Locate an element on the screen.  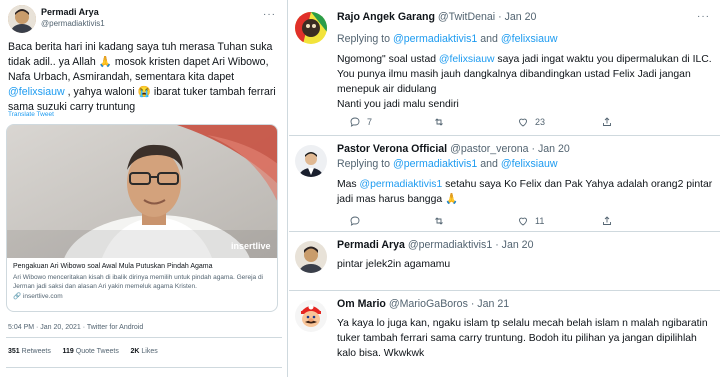
reply-text-part: Ngomong" soal ustad is located at coordinates (388, 59).